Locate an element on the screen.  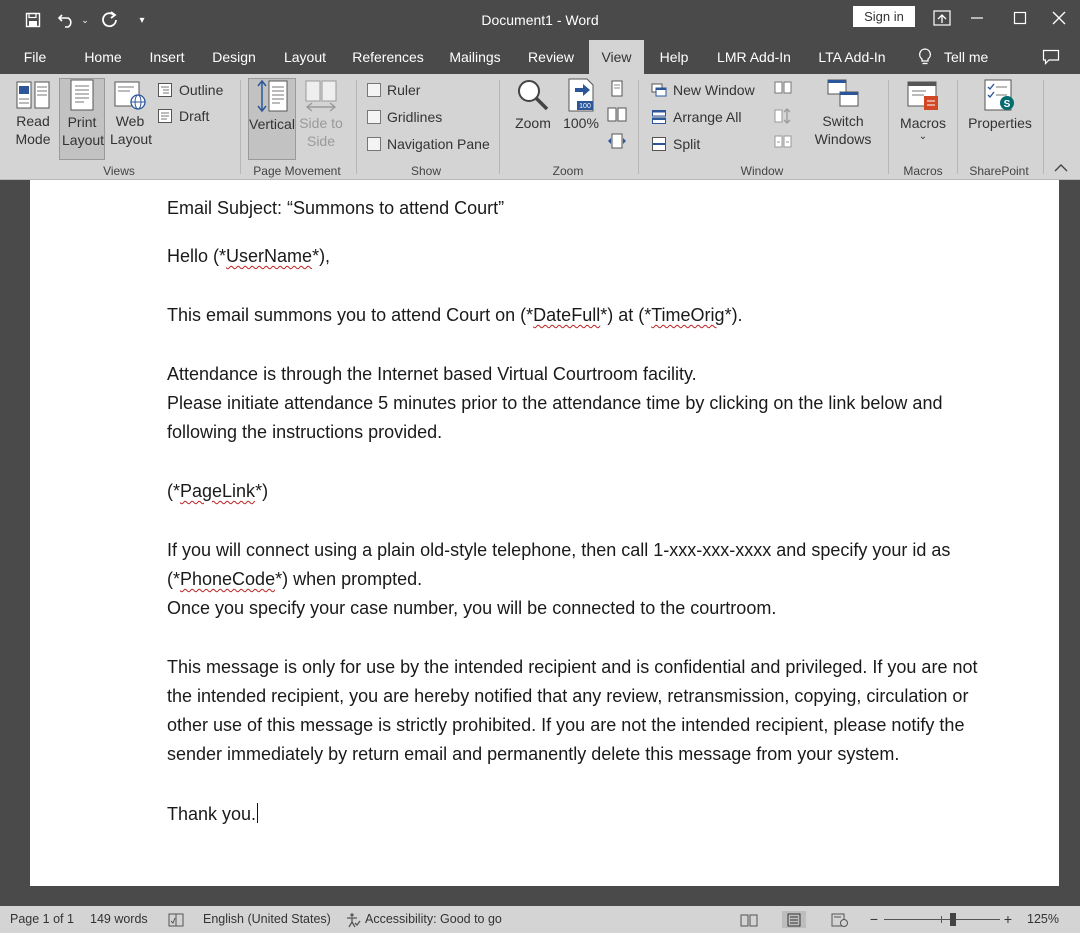
zoom-slider-thumb is located at coordinates (953, 919).